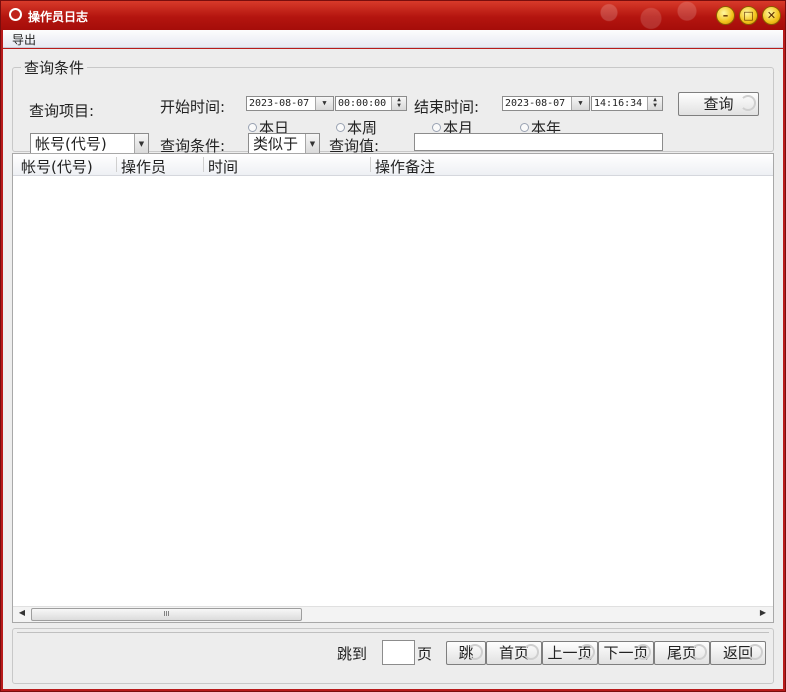 The height and width of the screenshot is (692, 786). I want to click on query-field-dropdown-icon: ▼, so click(141, 144).